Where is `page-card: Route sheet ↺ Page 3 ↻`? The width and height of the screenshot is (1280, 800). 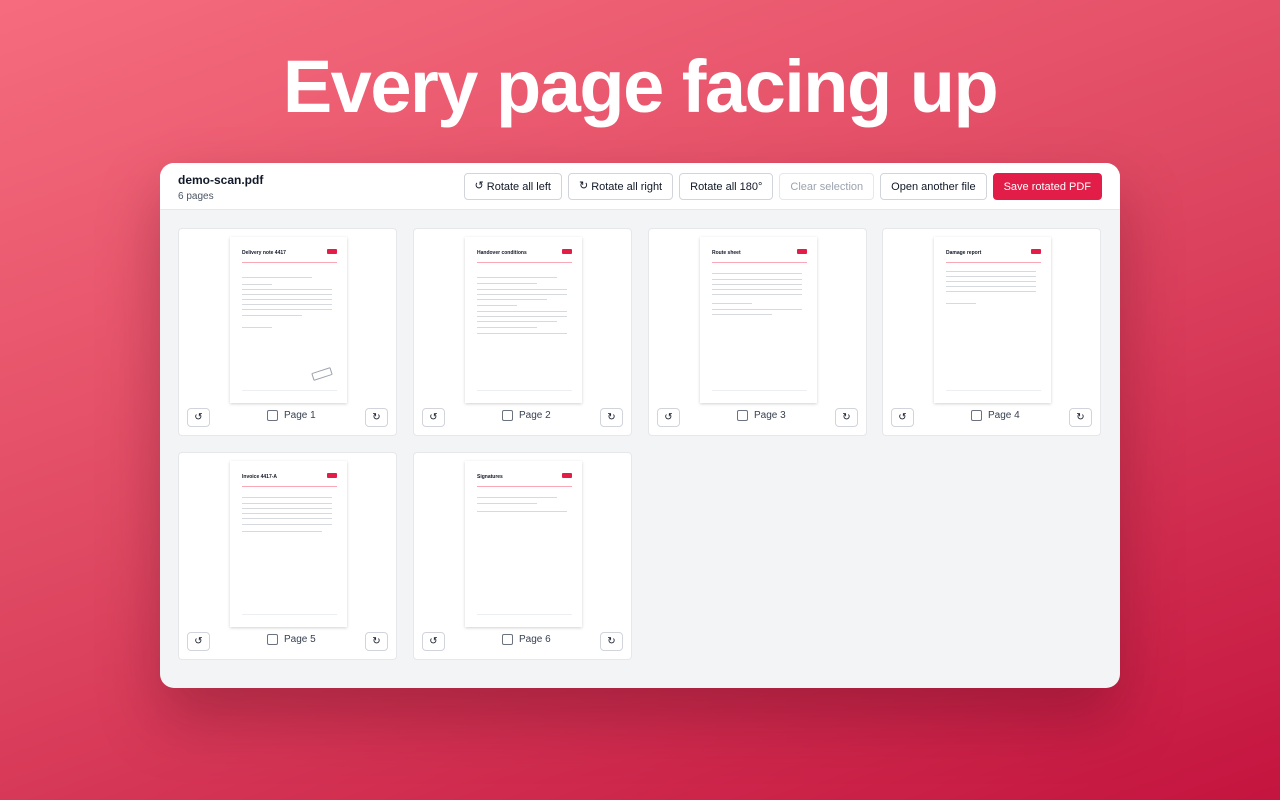 page-card: Route sheet ↺ Page 3 ↻ is located at coordinates (757, 332).